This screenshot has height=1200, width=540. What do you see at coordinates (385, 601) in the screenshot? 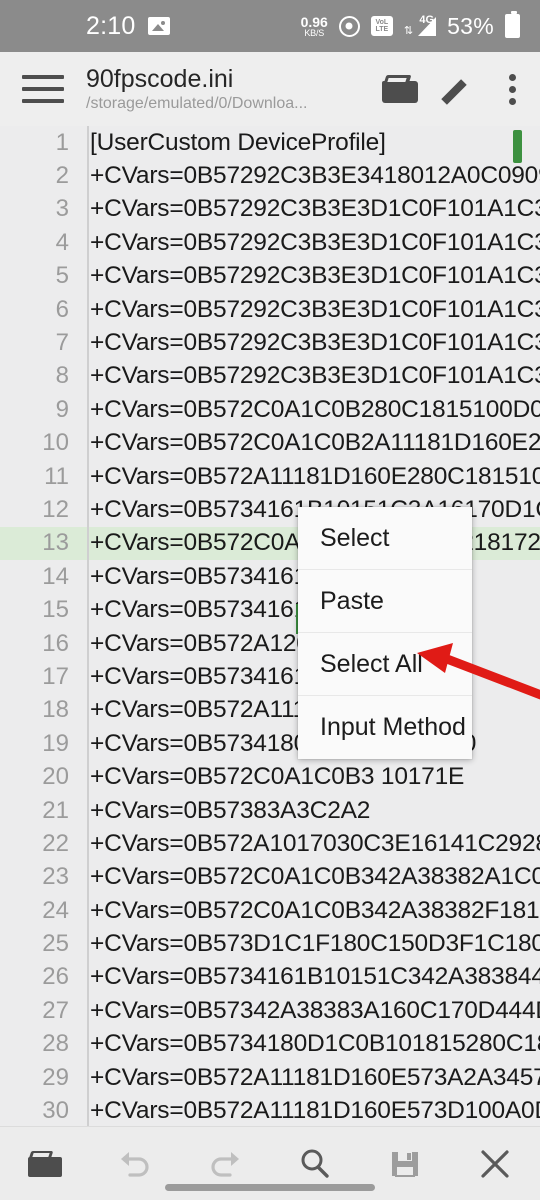
I see `context-menu-item-paste: Paste` at bounding box center [385, 601].